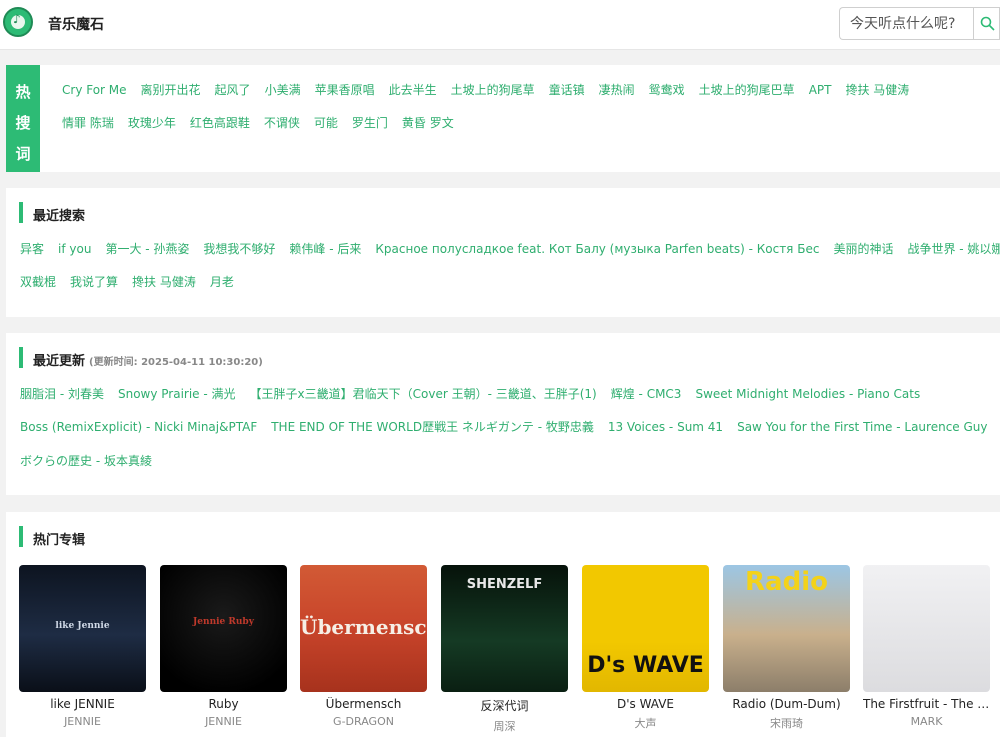 This screenshot has width=1000, height=737. Describe the element at coordinates (223, 628) in the screenshot. I see `album-cover: Jennie Ruby` at that location.